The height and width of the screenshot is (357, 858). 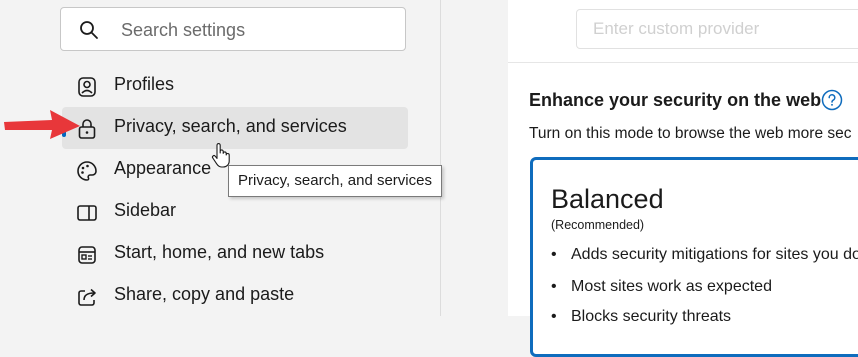 What do you see at coordinates (87, 213) in the screenshot?
I see `sidebar-icon` at bounding box center [87, 213].